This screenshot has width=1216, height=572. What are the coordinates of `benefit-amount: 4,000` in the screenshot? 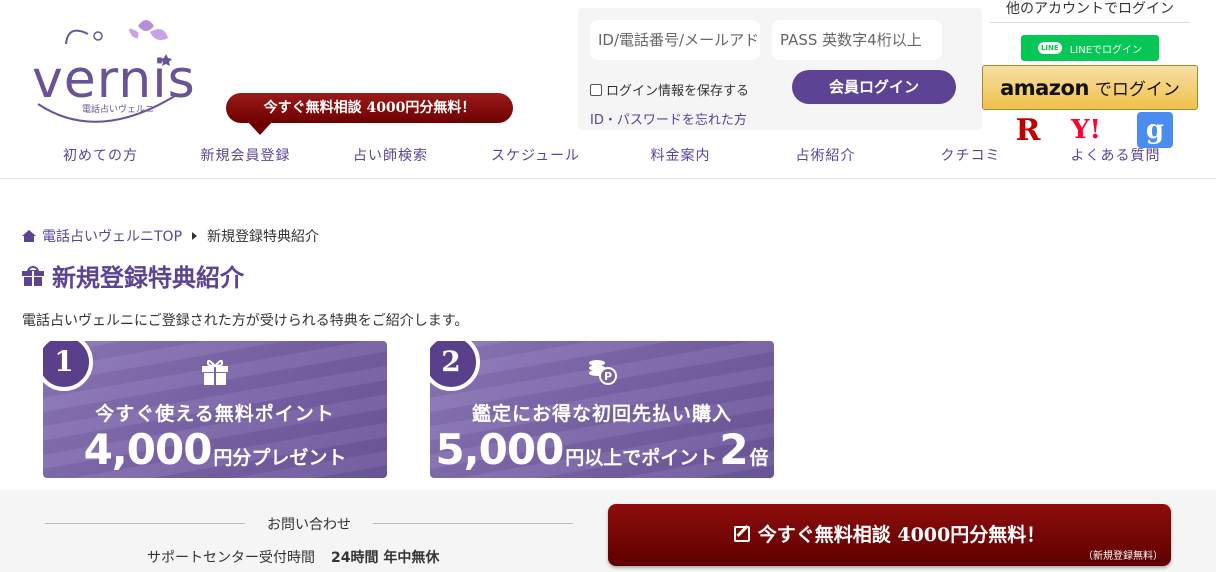 It's located at (148, 449).